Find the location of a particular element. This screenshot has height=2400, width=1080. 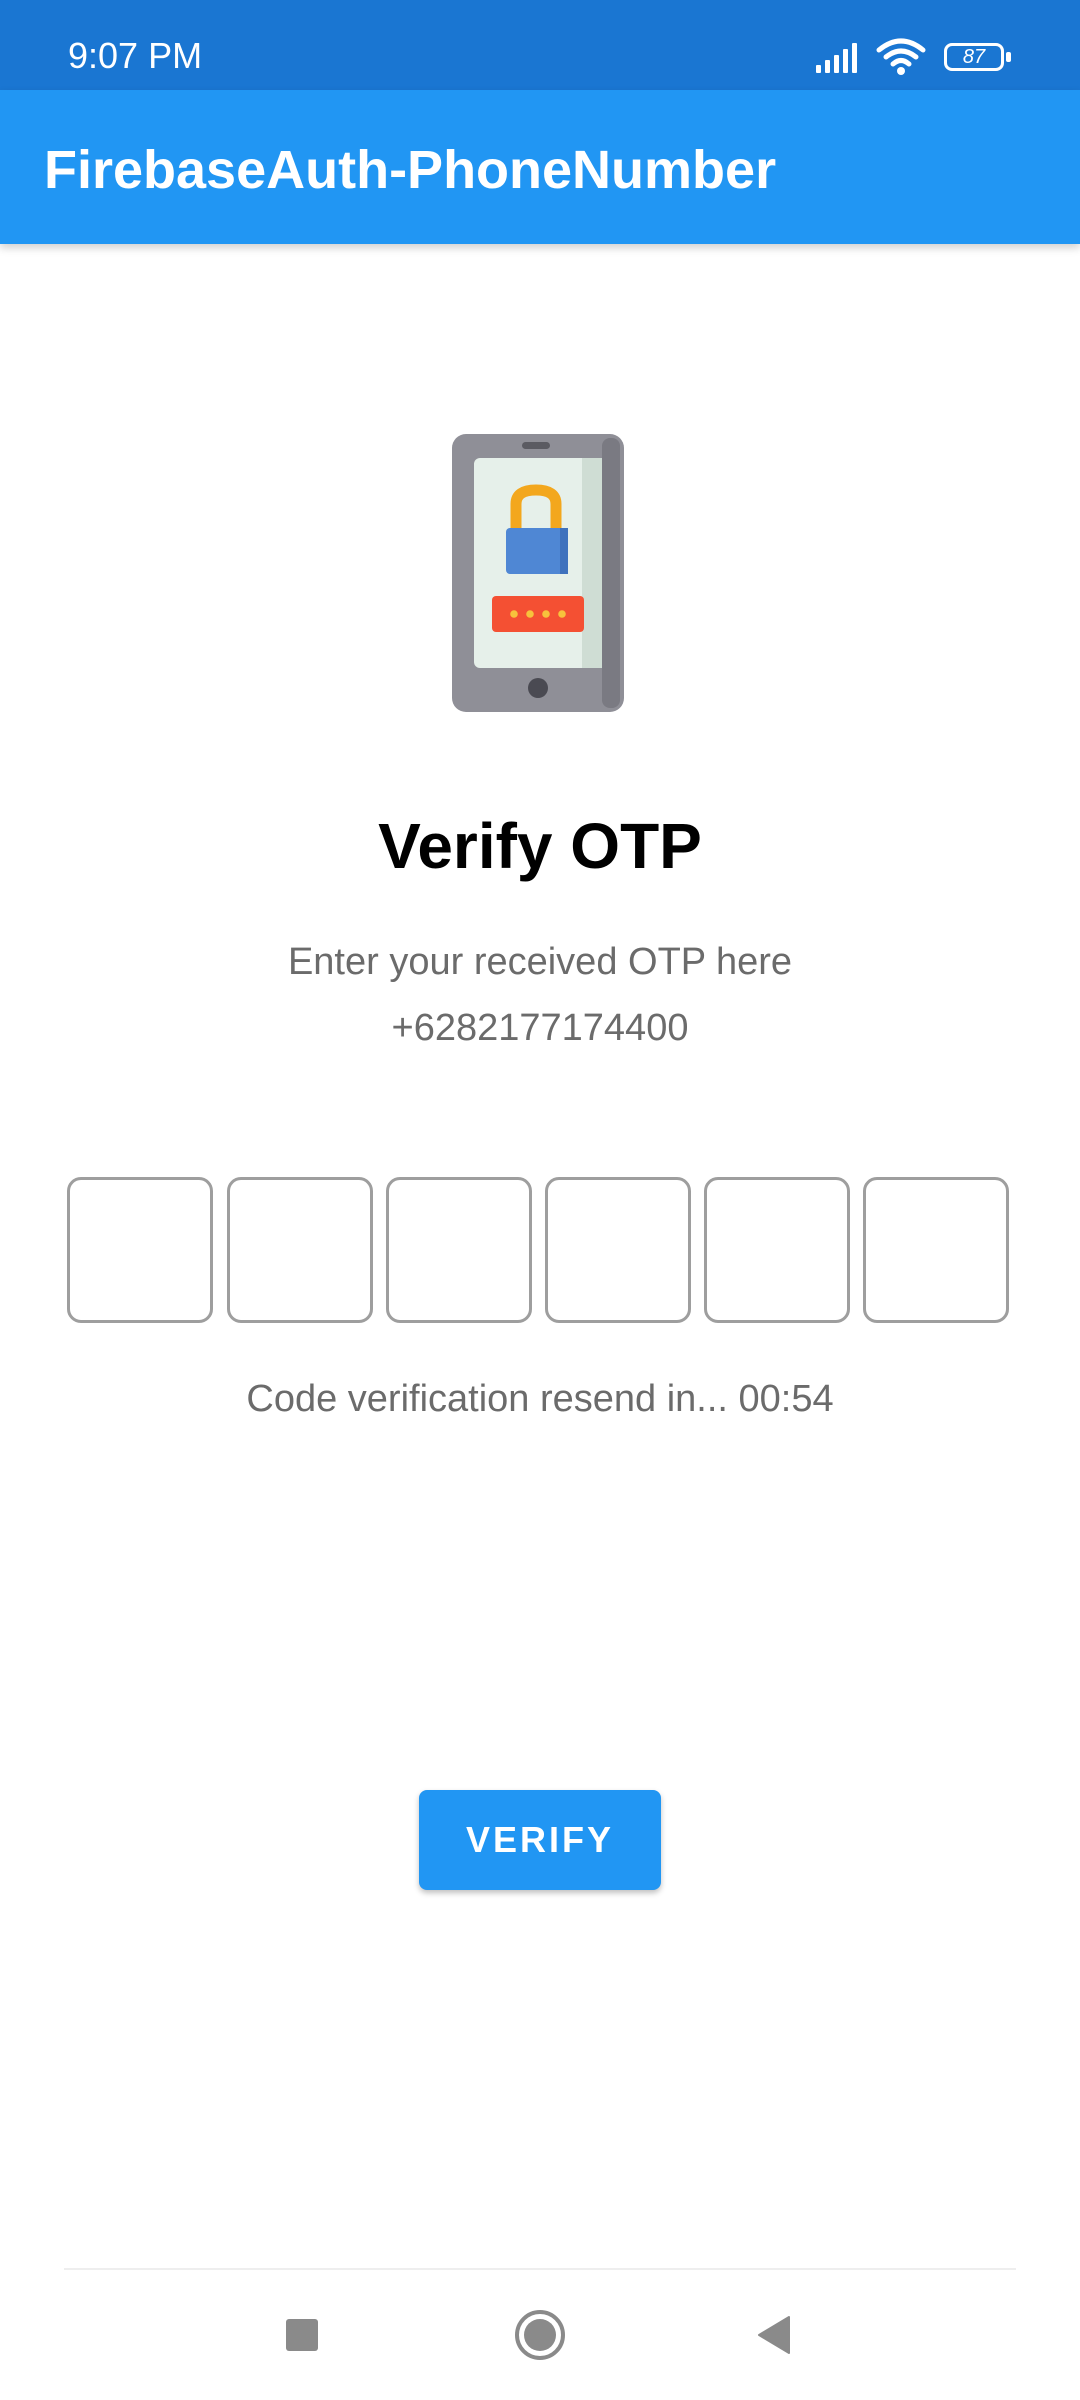

back-triangle-icon is located at coordinates (774, 2335).